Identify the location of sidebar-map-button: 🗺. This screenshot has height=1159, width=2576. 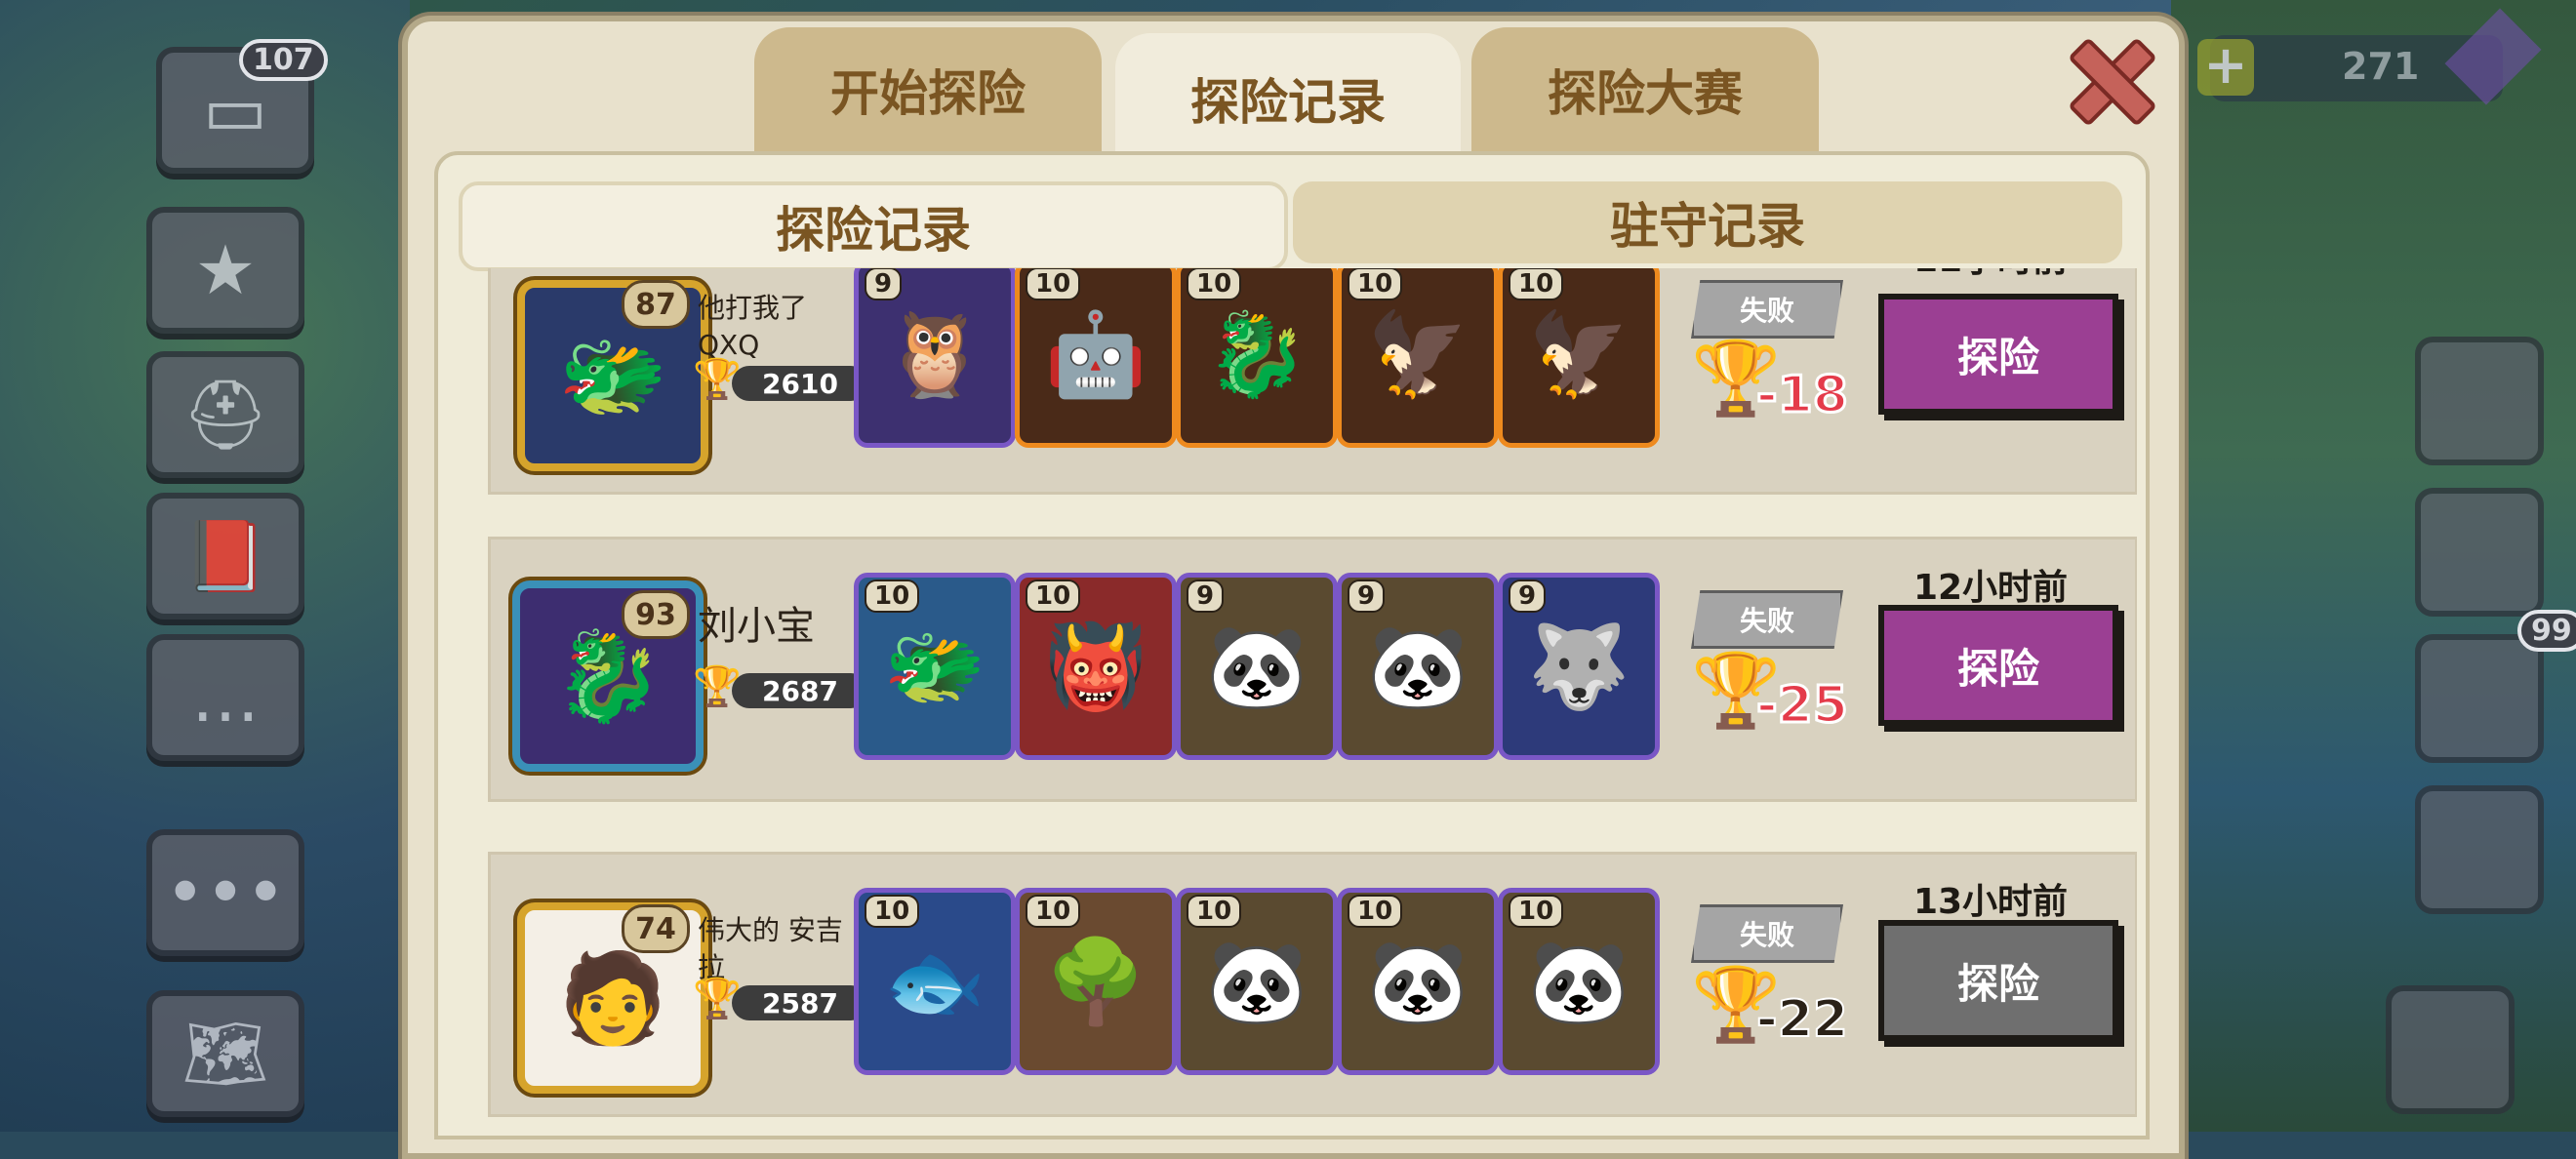
(225, 1053).